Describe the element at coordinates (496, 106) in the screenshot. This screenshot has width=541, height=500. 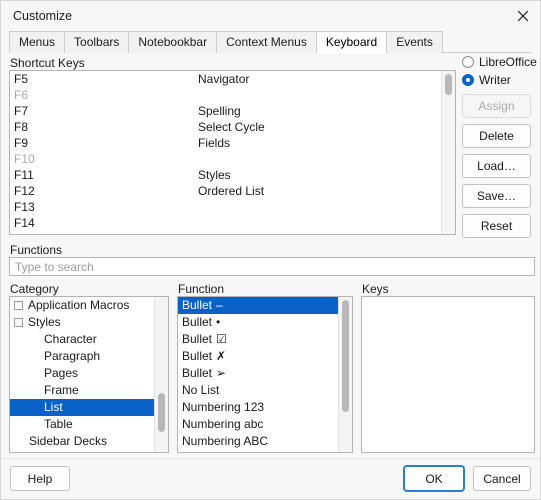
I see `assign-button: Assign` at that location.